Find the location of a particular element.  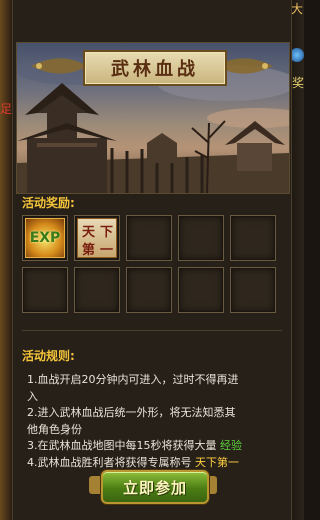

event-title-banner: 武林血战 is located at coordinates (155, 68).